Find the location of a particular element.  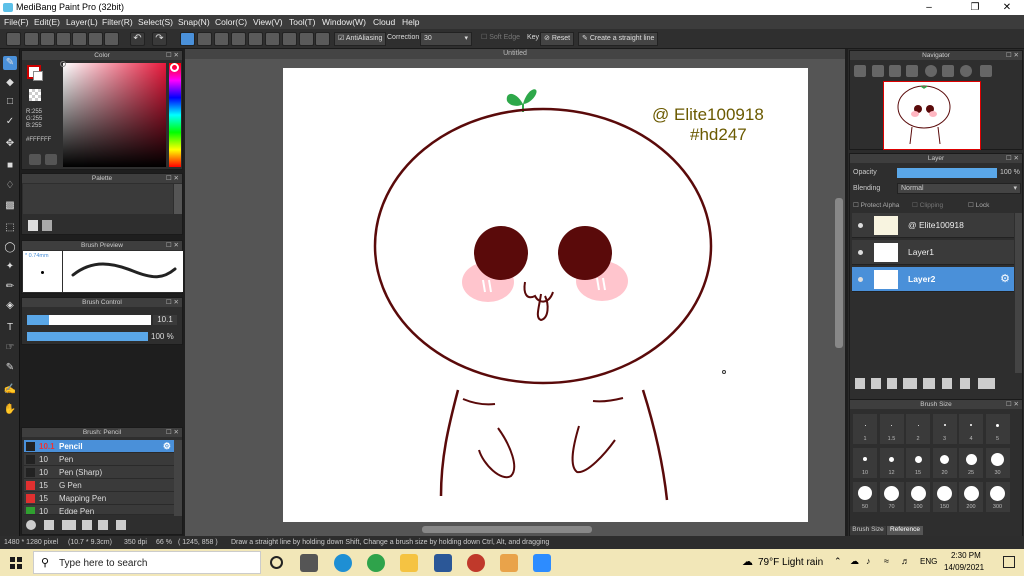

protect-alpha-checkbox: ☐ Protect Alpha is located at coordinates (876, 205).